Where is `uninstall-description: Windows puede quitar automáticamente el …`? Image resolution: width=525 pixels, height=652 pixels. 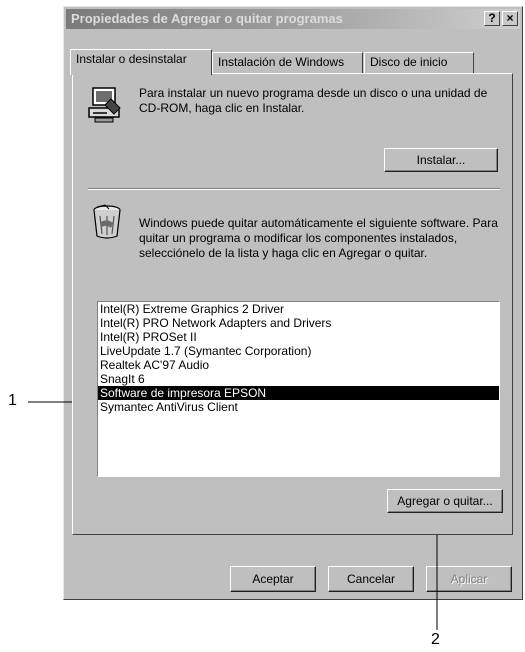
uninstall-description: Windows puede quitar automáticamente el … is located at coordinates (318, 238).